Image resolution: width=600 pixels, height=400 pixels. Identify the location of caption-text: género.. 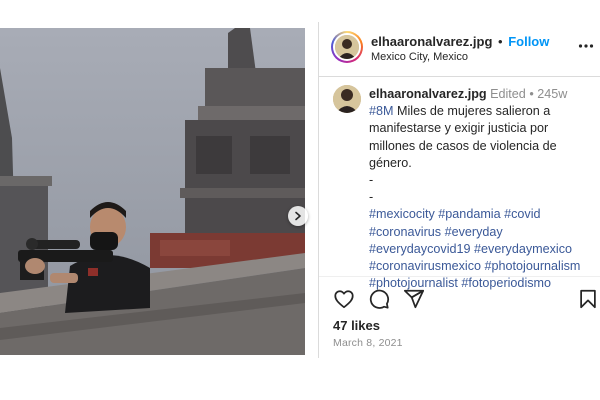
(390, 162).